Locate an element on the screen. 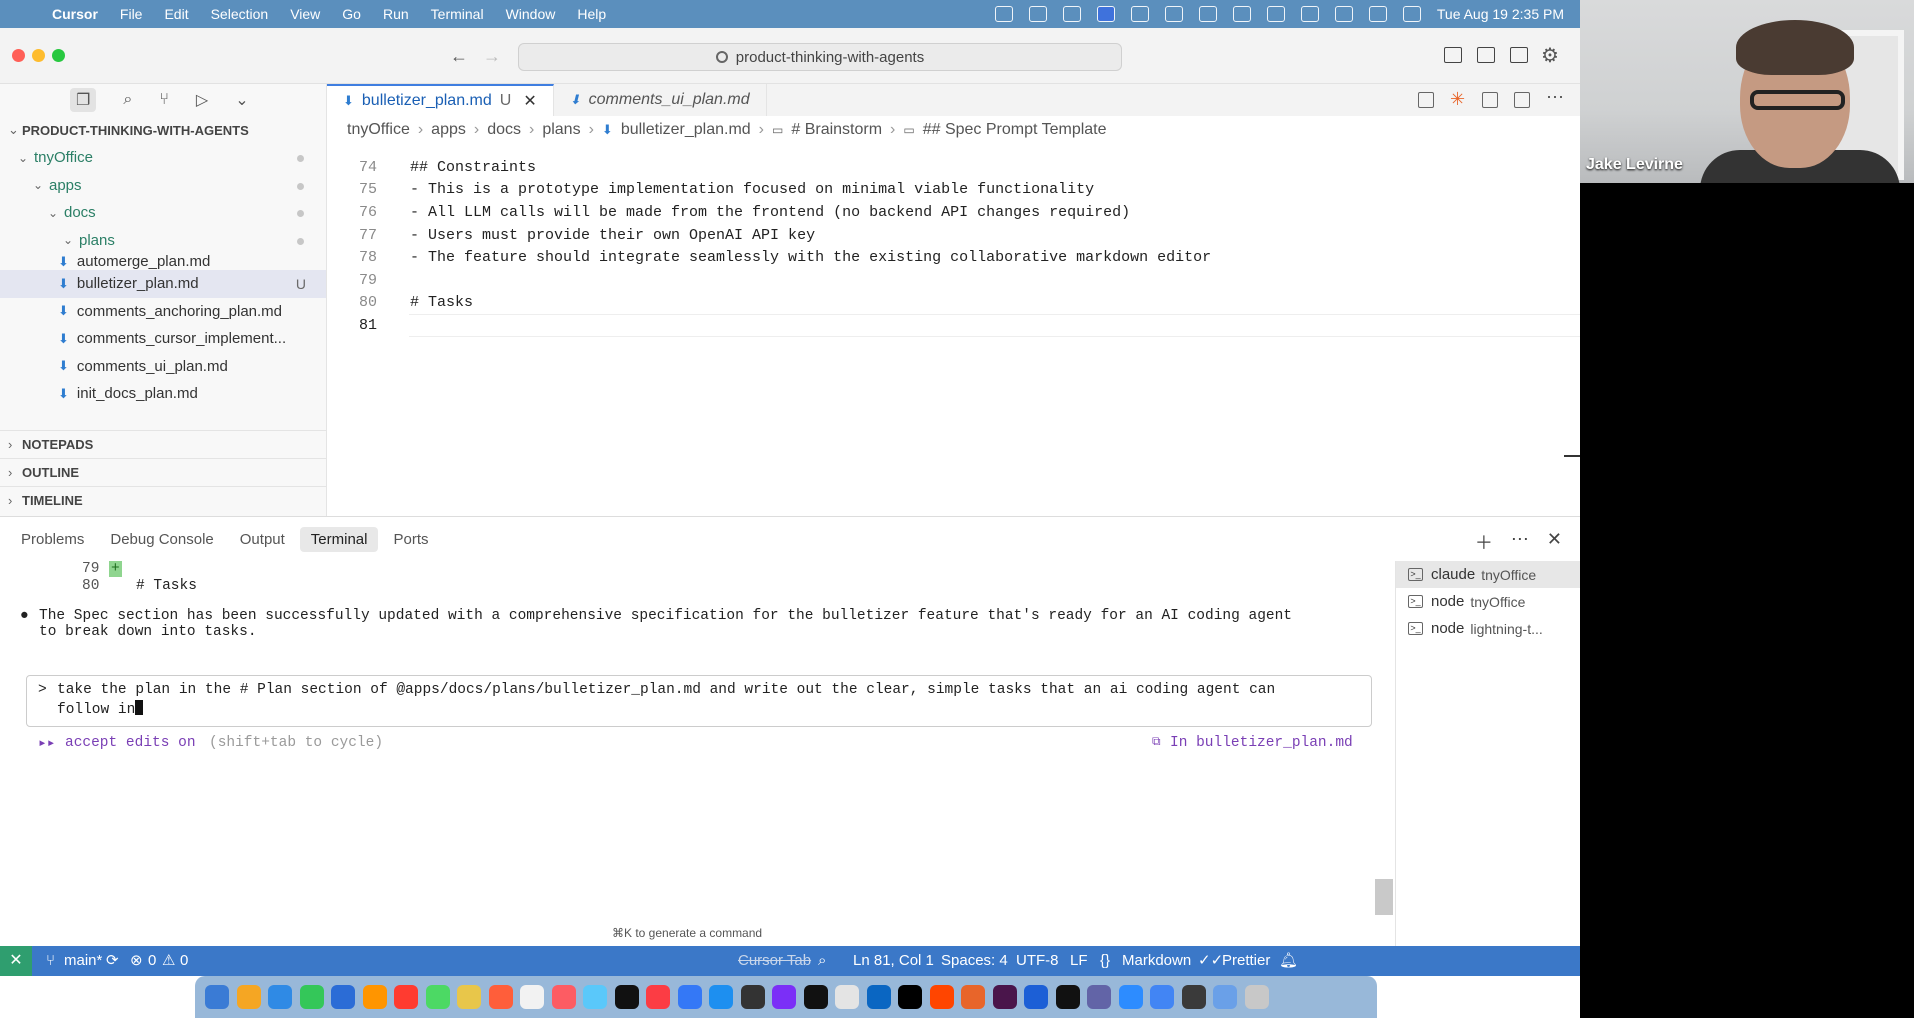  explorer-files-icon: ❐ is located at coordinates (83, 100).